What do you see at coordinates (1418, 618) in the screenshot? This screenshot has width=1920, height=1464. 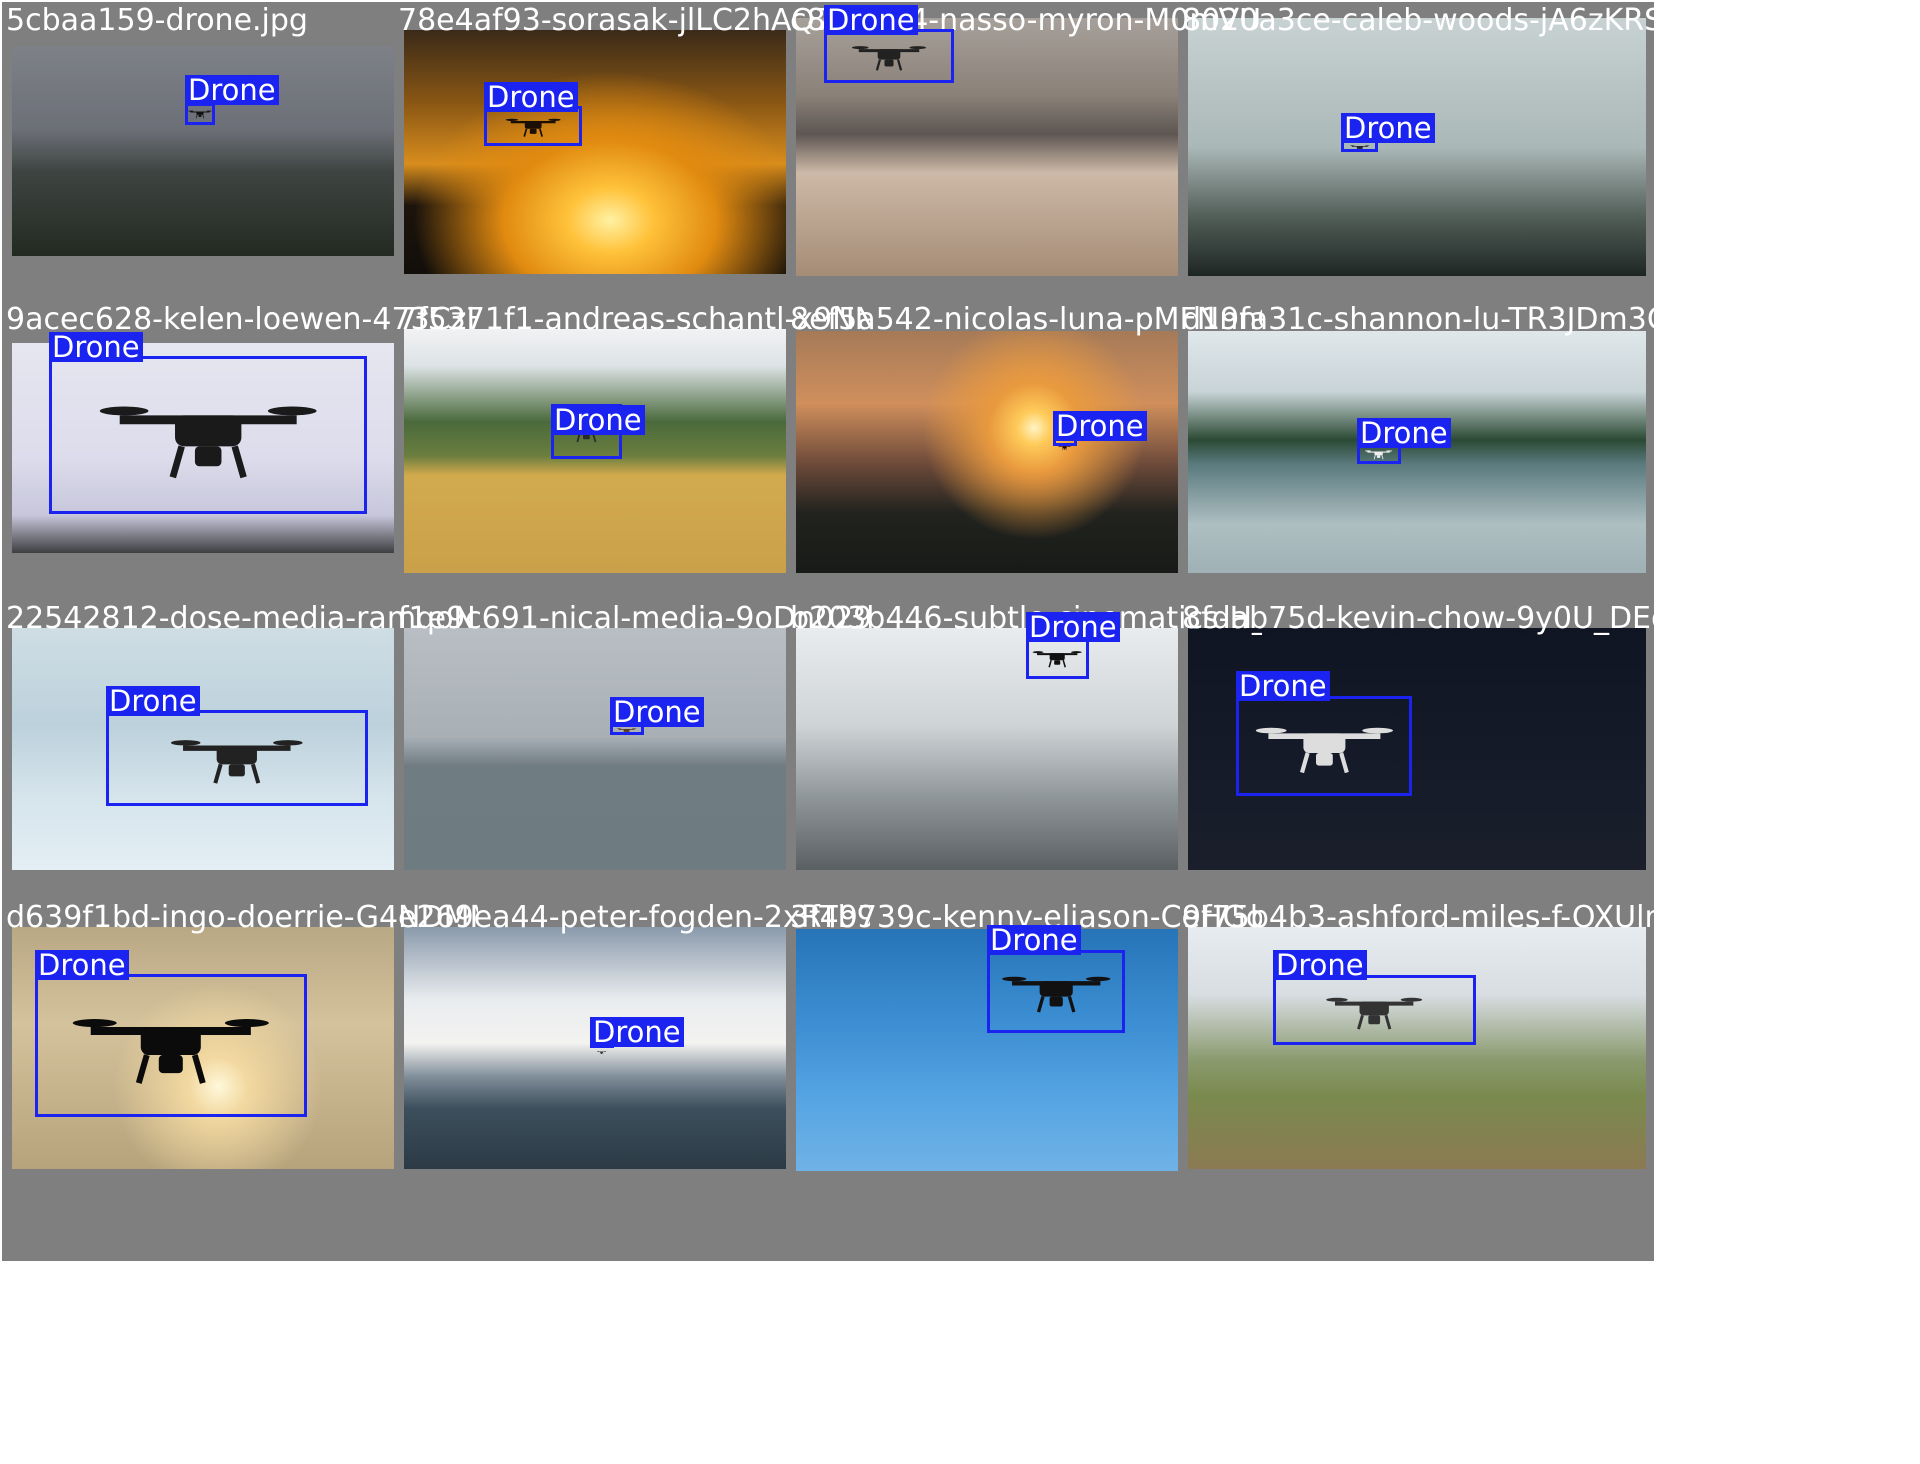 I see `tile-filename: 8fdab75d-kevin-chow-9y0U_DEgZ0E-unsplash` at bounding box center [1418, 618].